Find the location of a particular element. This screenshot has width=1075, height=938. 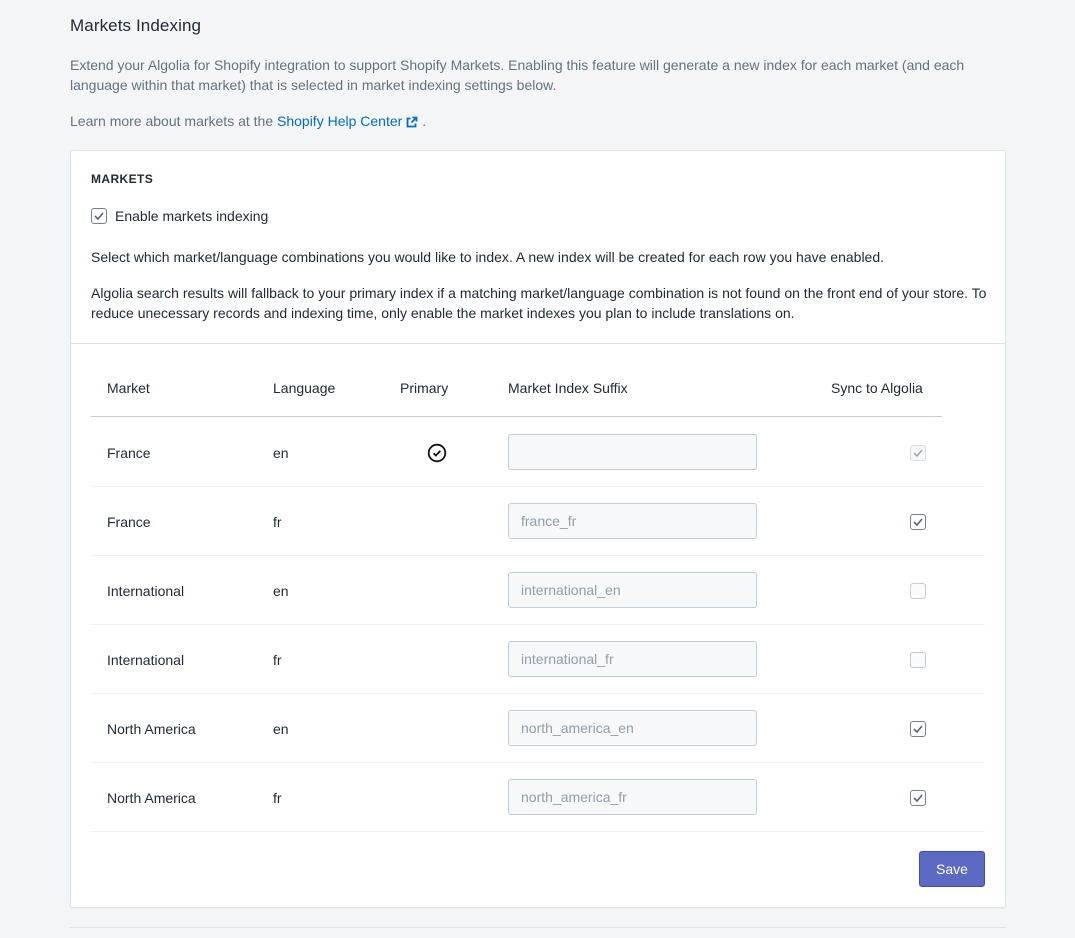

page-title: Markets Indexing is located at coordinates (136, 25).